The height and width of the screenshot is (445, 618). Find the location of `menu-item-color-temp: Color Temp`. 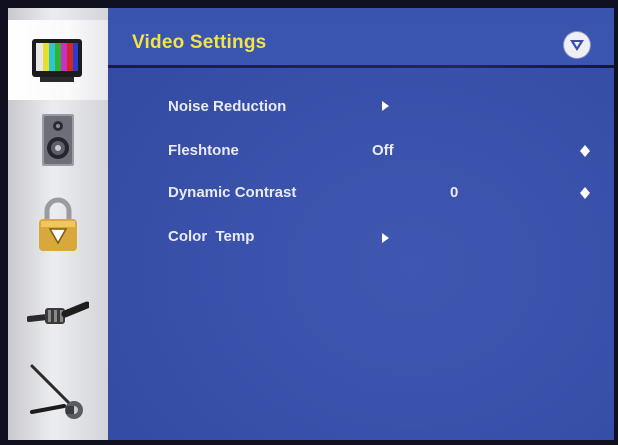

menu-item-color-temp: Color Temp is located at coordinates (383, 240).